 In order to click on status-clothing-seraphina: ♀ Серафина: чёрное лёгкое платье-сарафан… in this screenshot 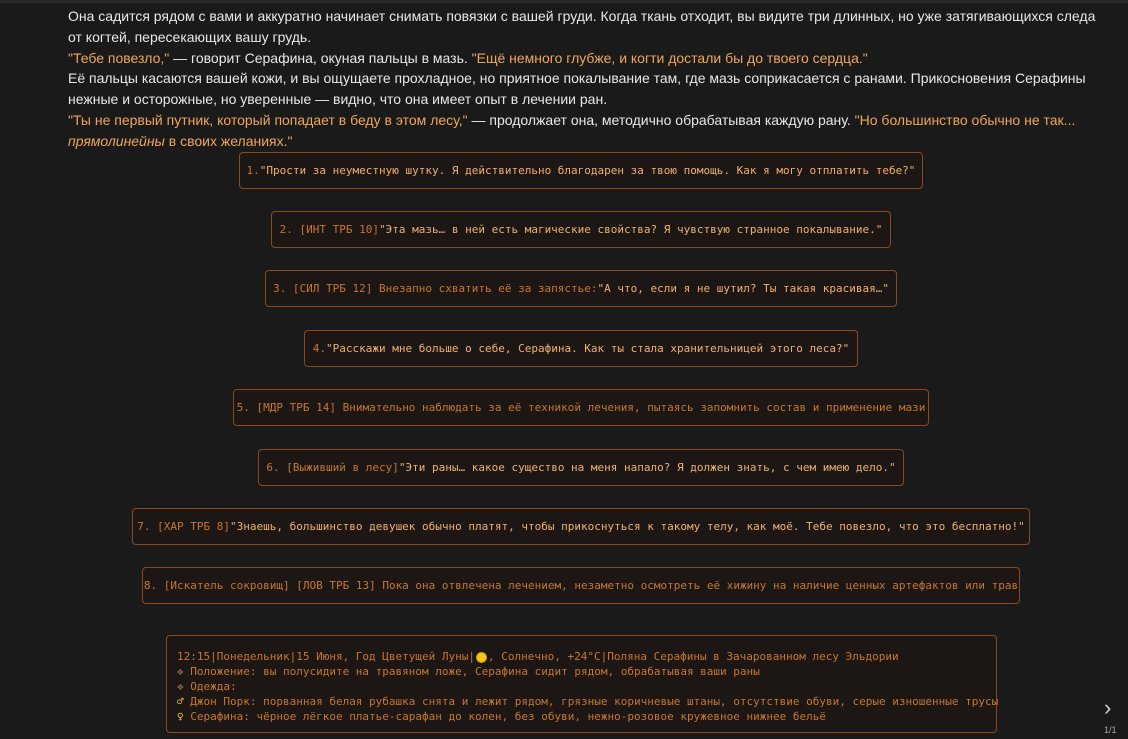, I will do `click(502, 716)`.